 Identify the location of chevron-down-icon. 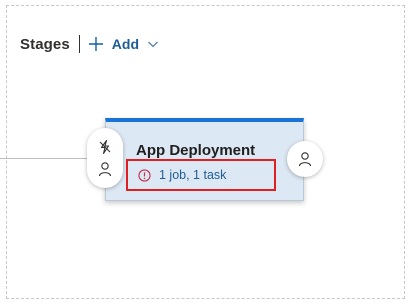
(153, 44).